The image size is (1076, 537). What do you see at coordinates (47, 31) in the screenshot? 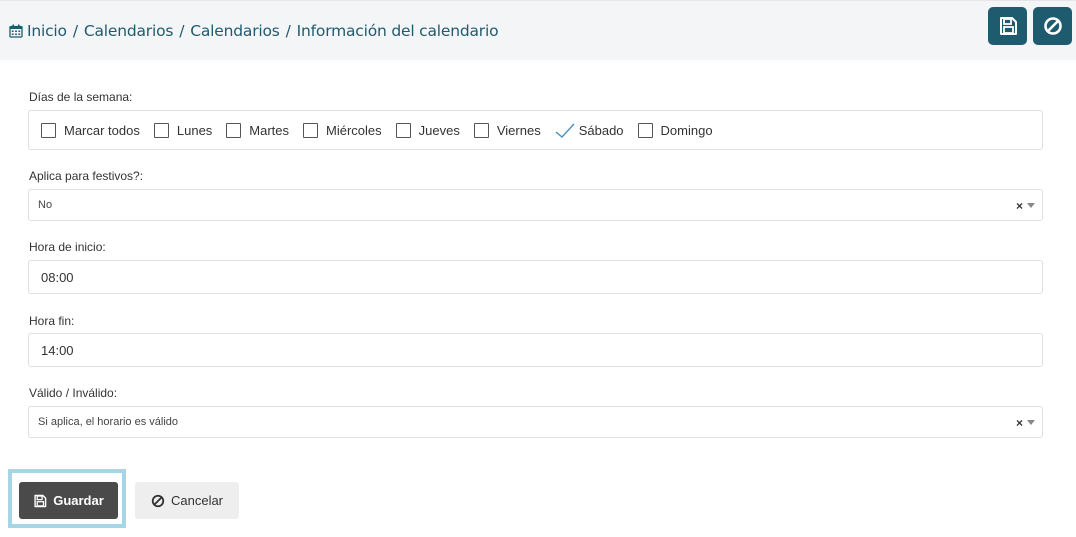
I see `breadcrumb-item-inicio: Inicio` at bounding box center [47, 31].